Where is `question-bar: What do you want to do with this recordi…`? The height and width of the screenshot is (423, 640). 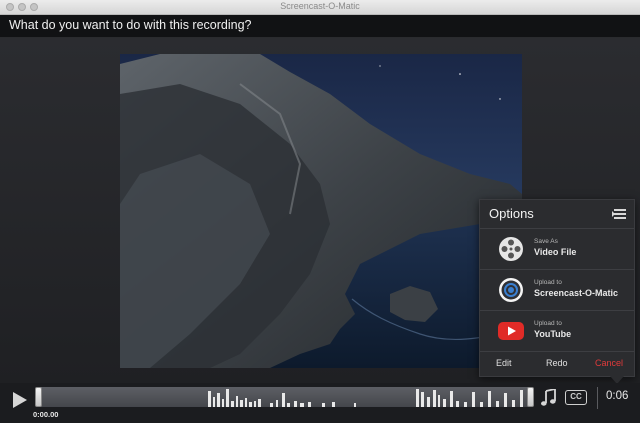 question-bar: What do you want to do with this recordi… is located at coordinates (320, 26).